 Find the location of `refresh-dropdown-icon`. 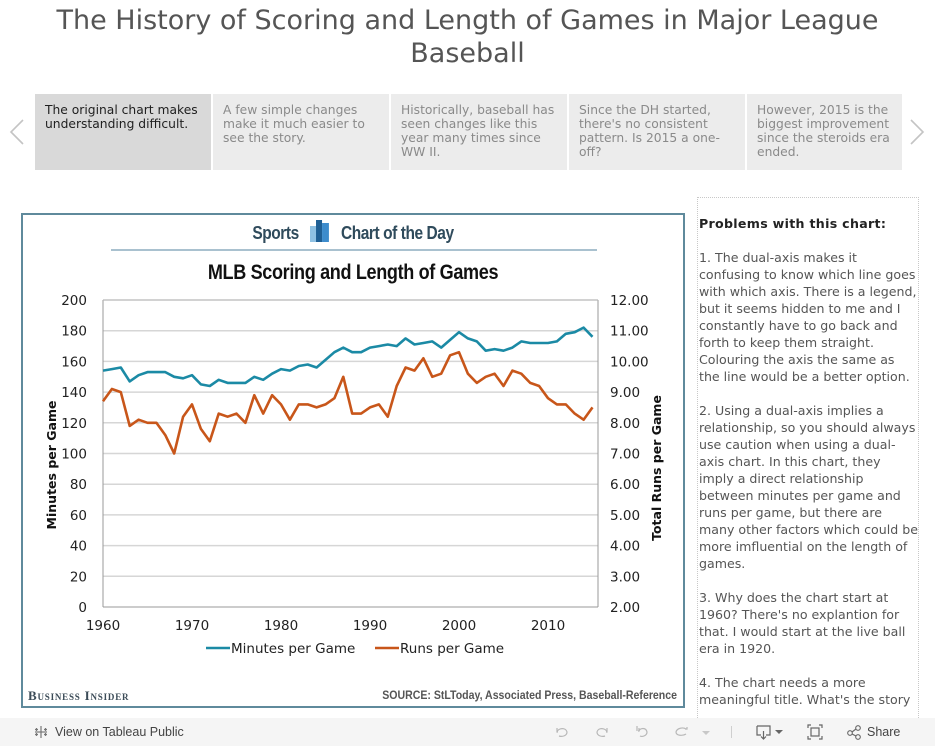

refresh-dropdown-icon is located at coordinates (706, 732).